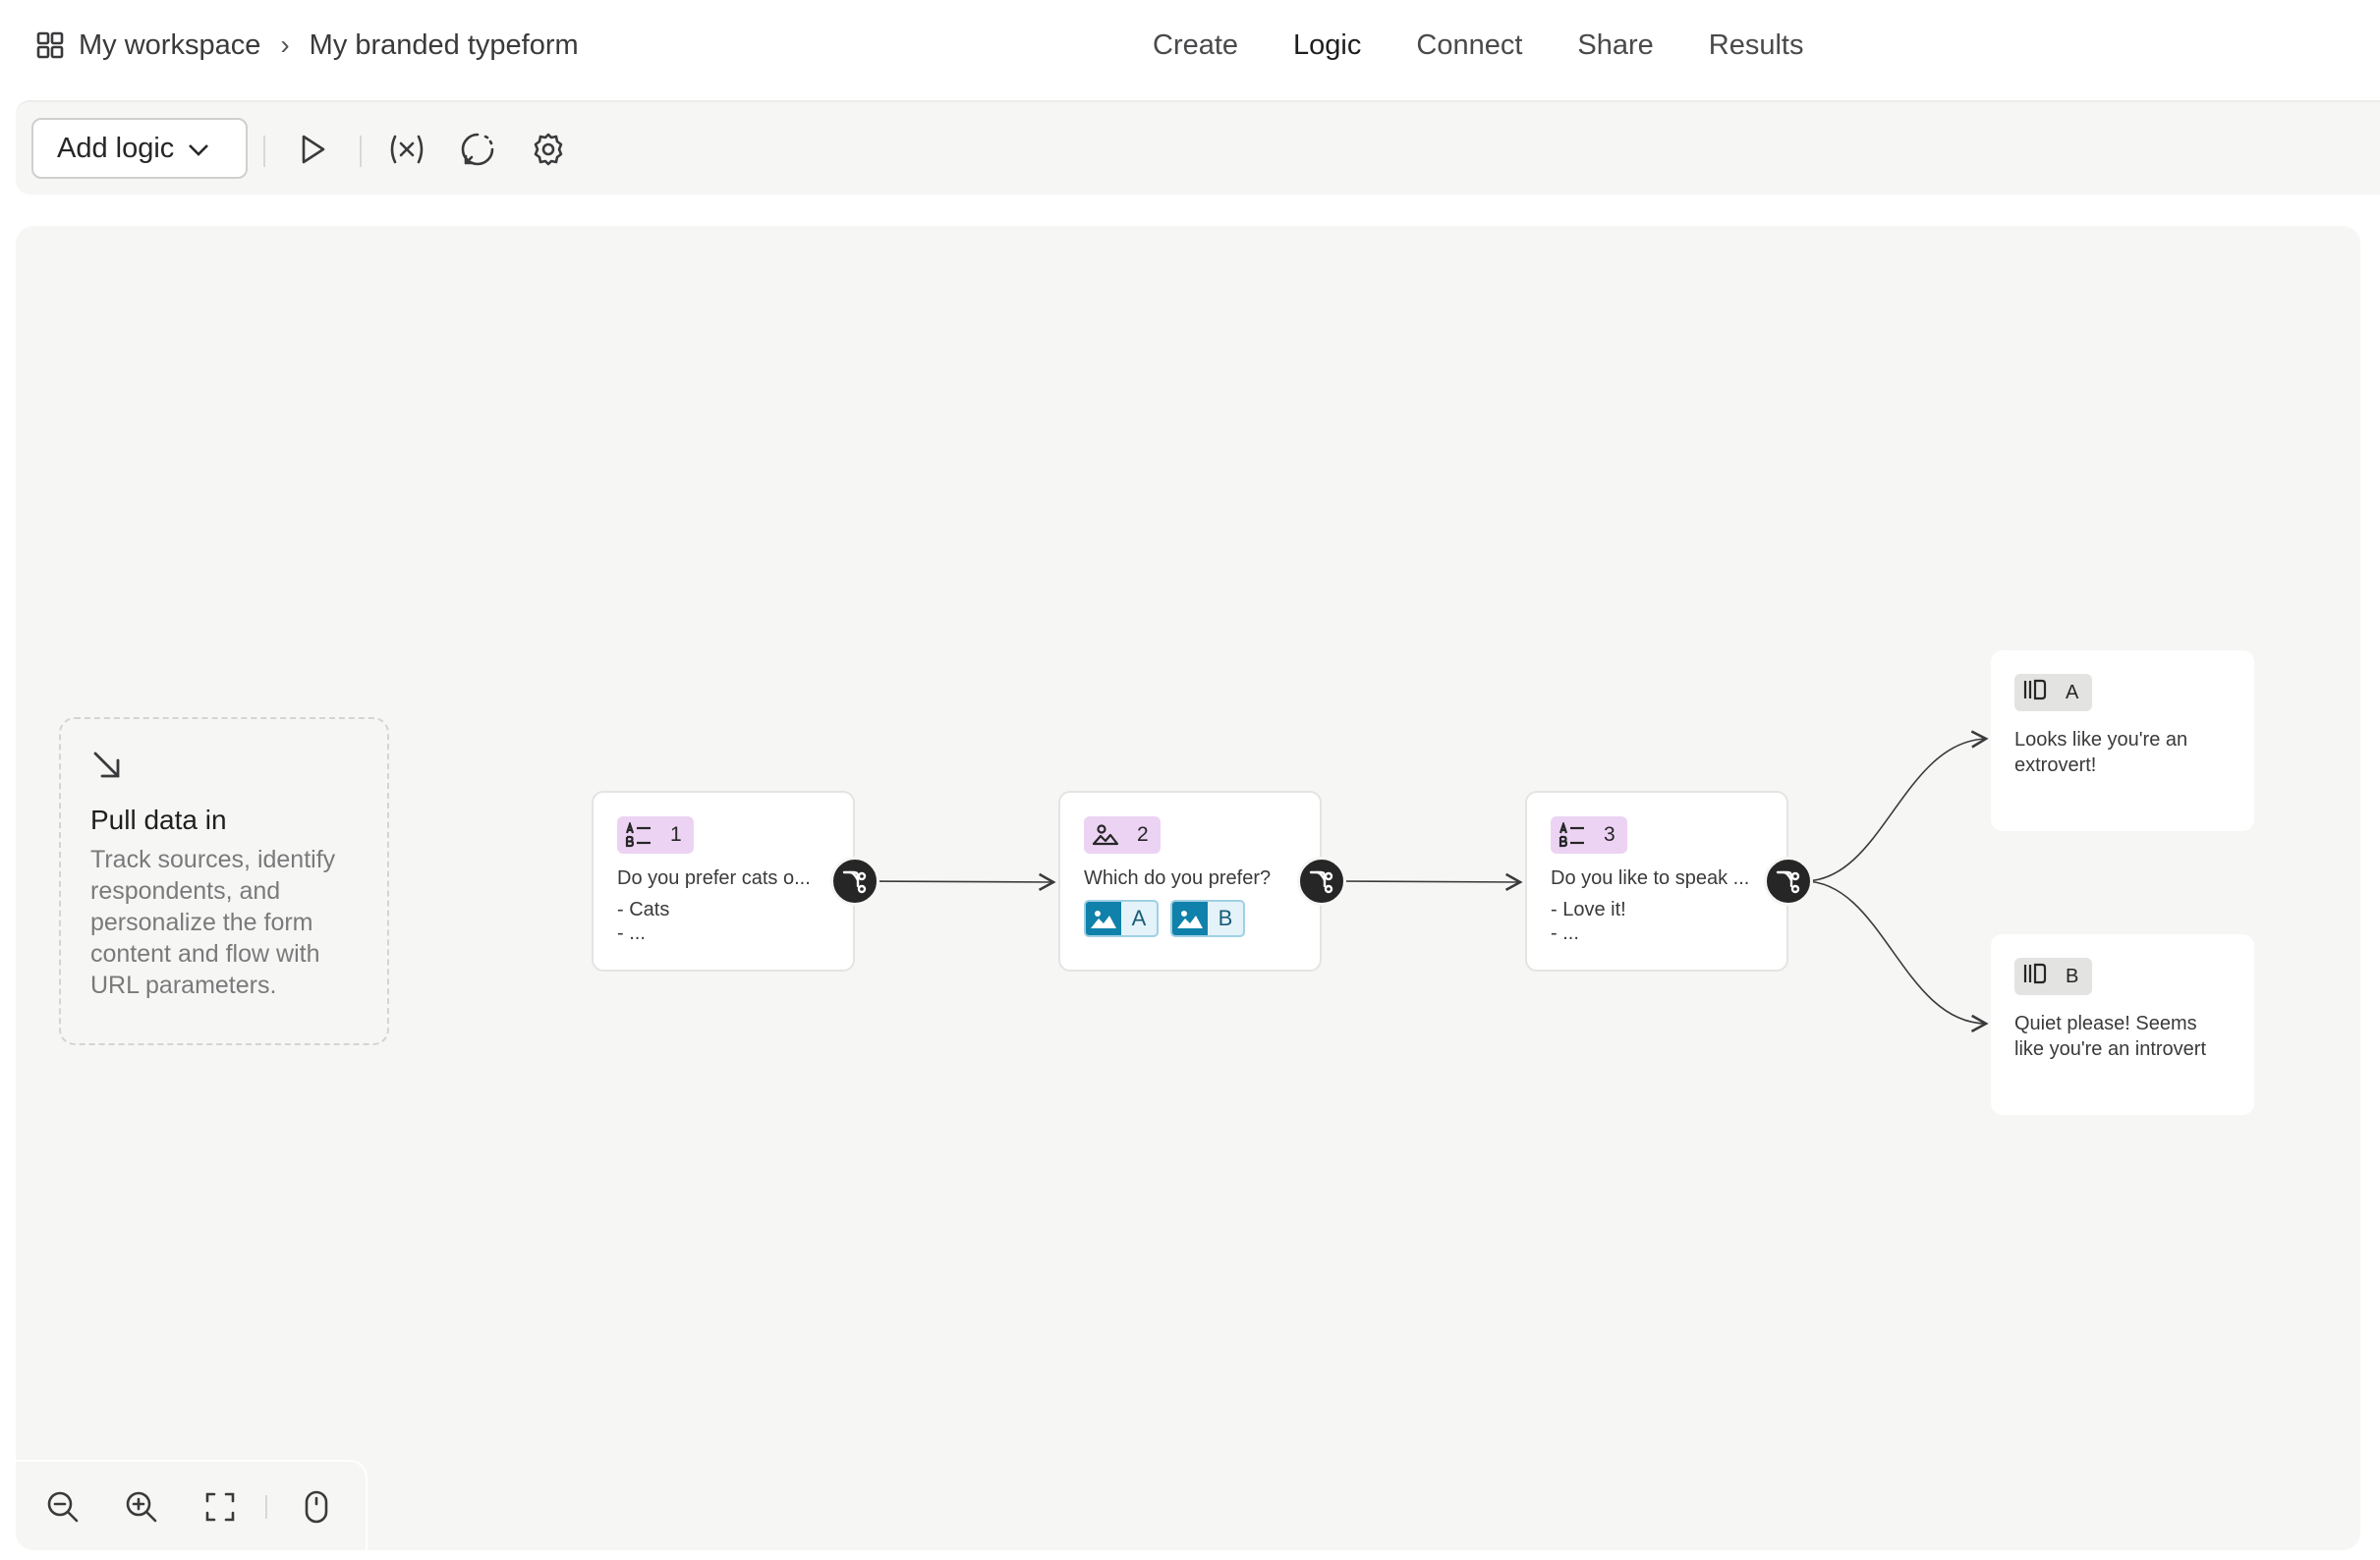 This screenshot has height=1560, width=2380. I want to click on tab-create: Create, so click(1195, 46).